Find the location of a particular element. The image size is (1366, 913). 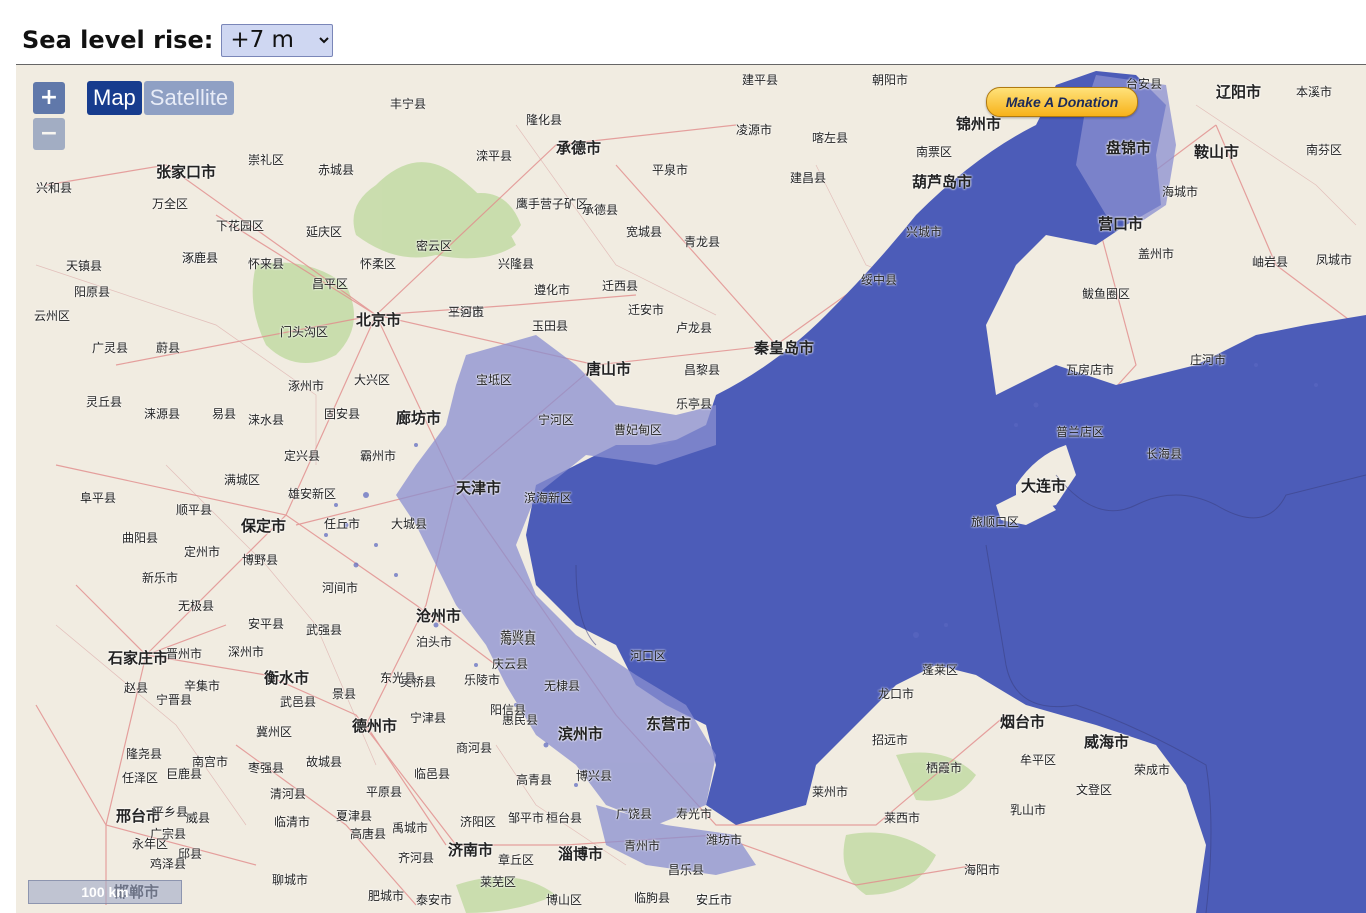

place-label: 博兴县 is located at coordinates (594, 776).